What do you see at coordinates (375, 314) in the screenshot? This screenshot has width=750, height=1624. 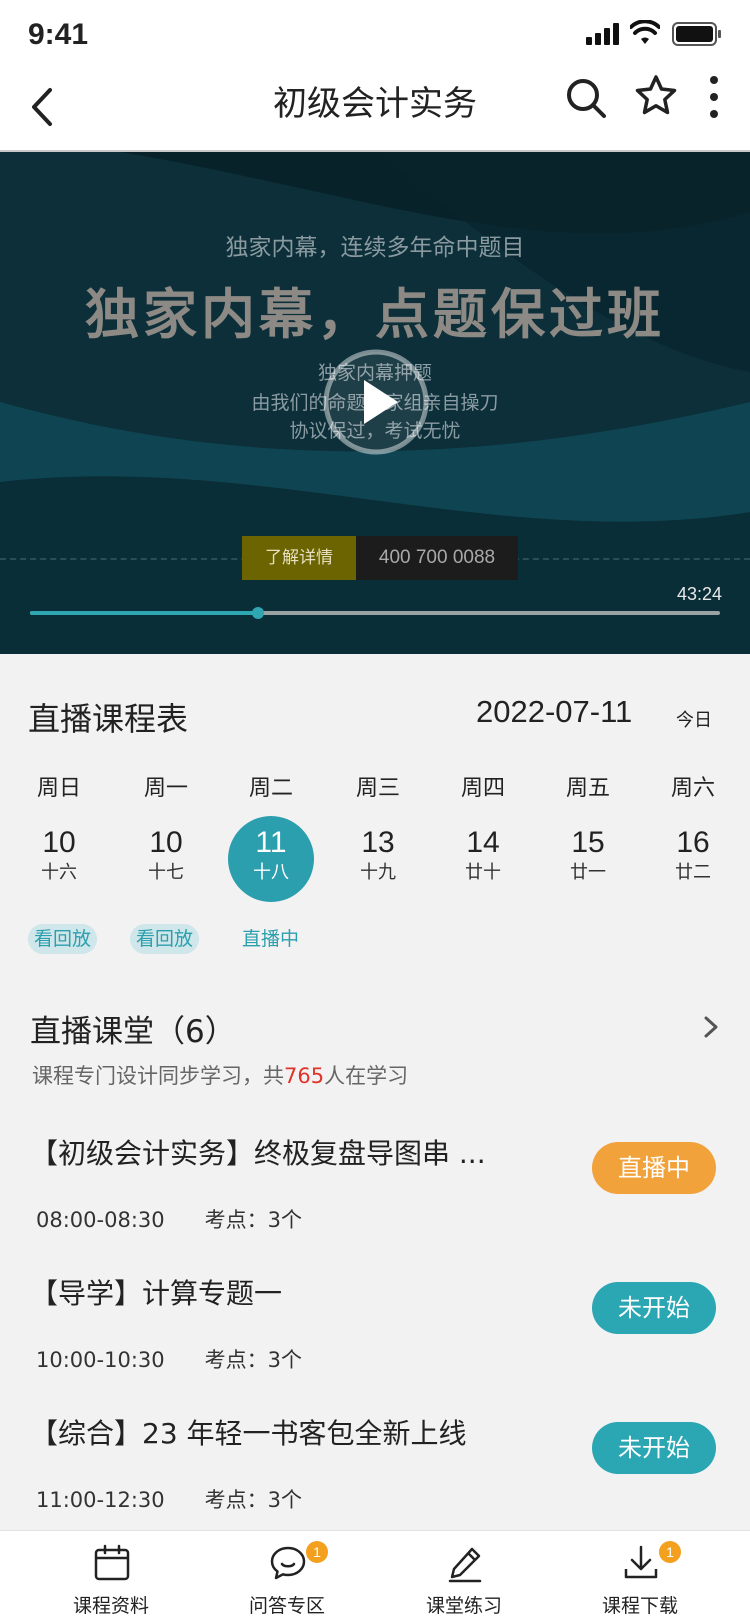 I see `video-headline: 独家内幕，点题保过班` at bounding box center [375, 314].